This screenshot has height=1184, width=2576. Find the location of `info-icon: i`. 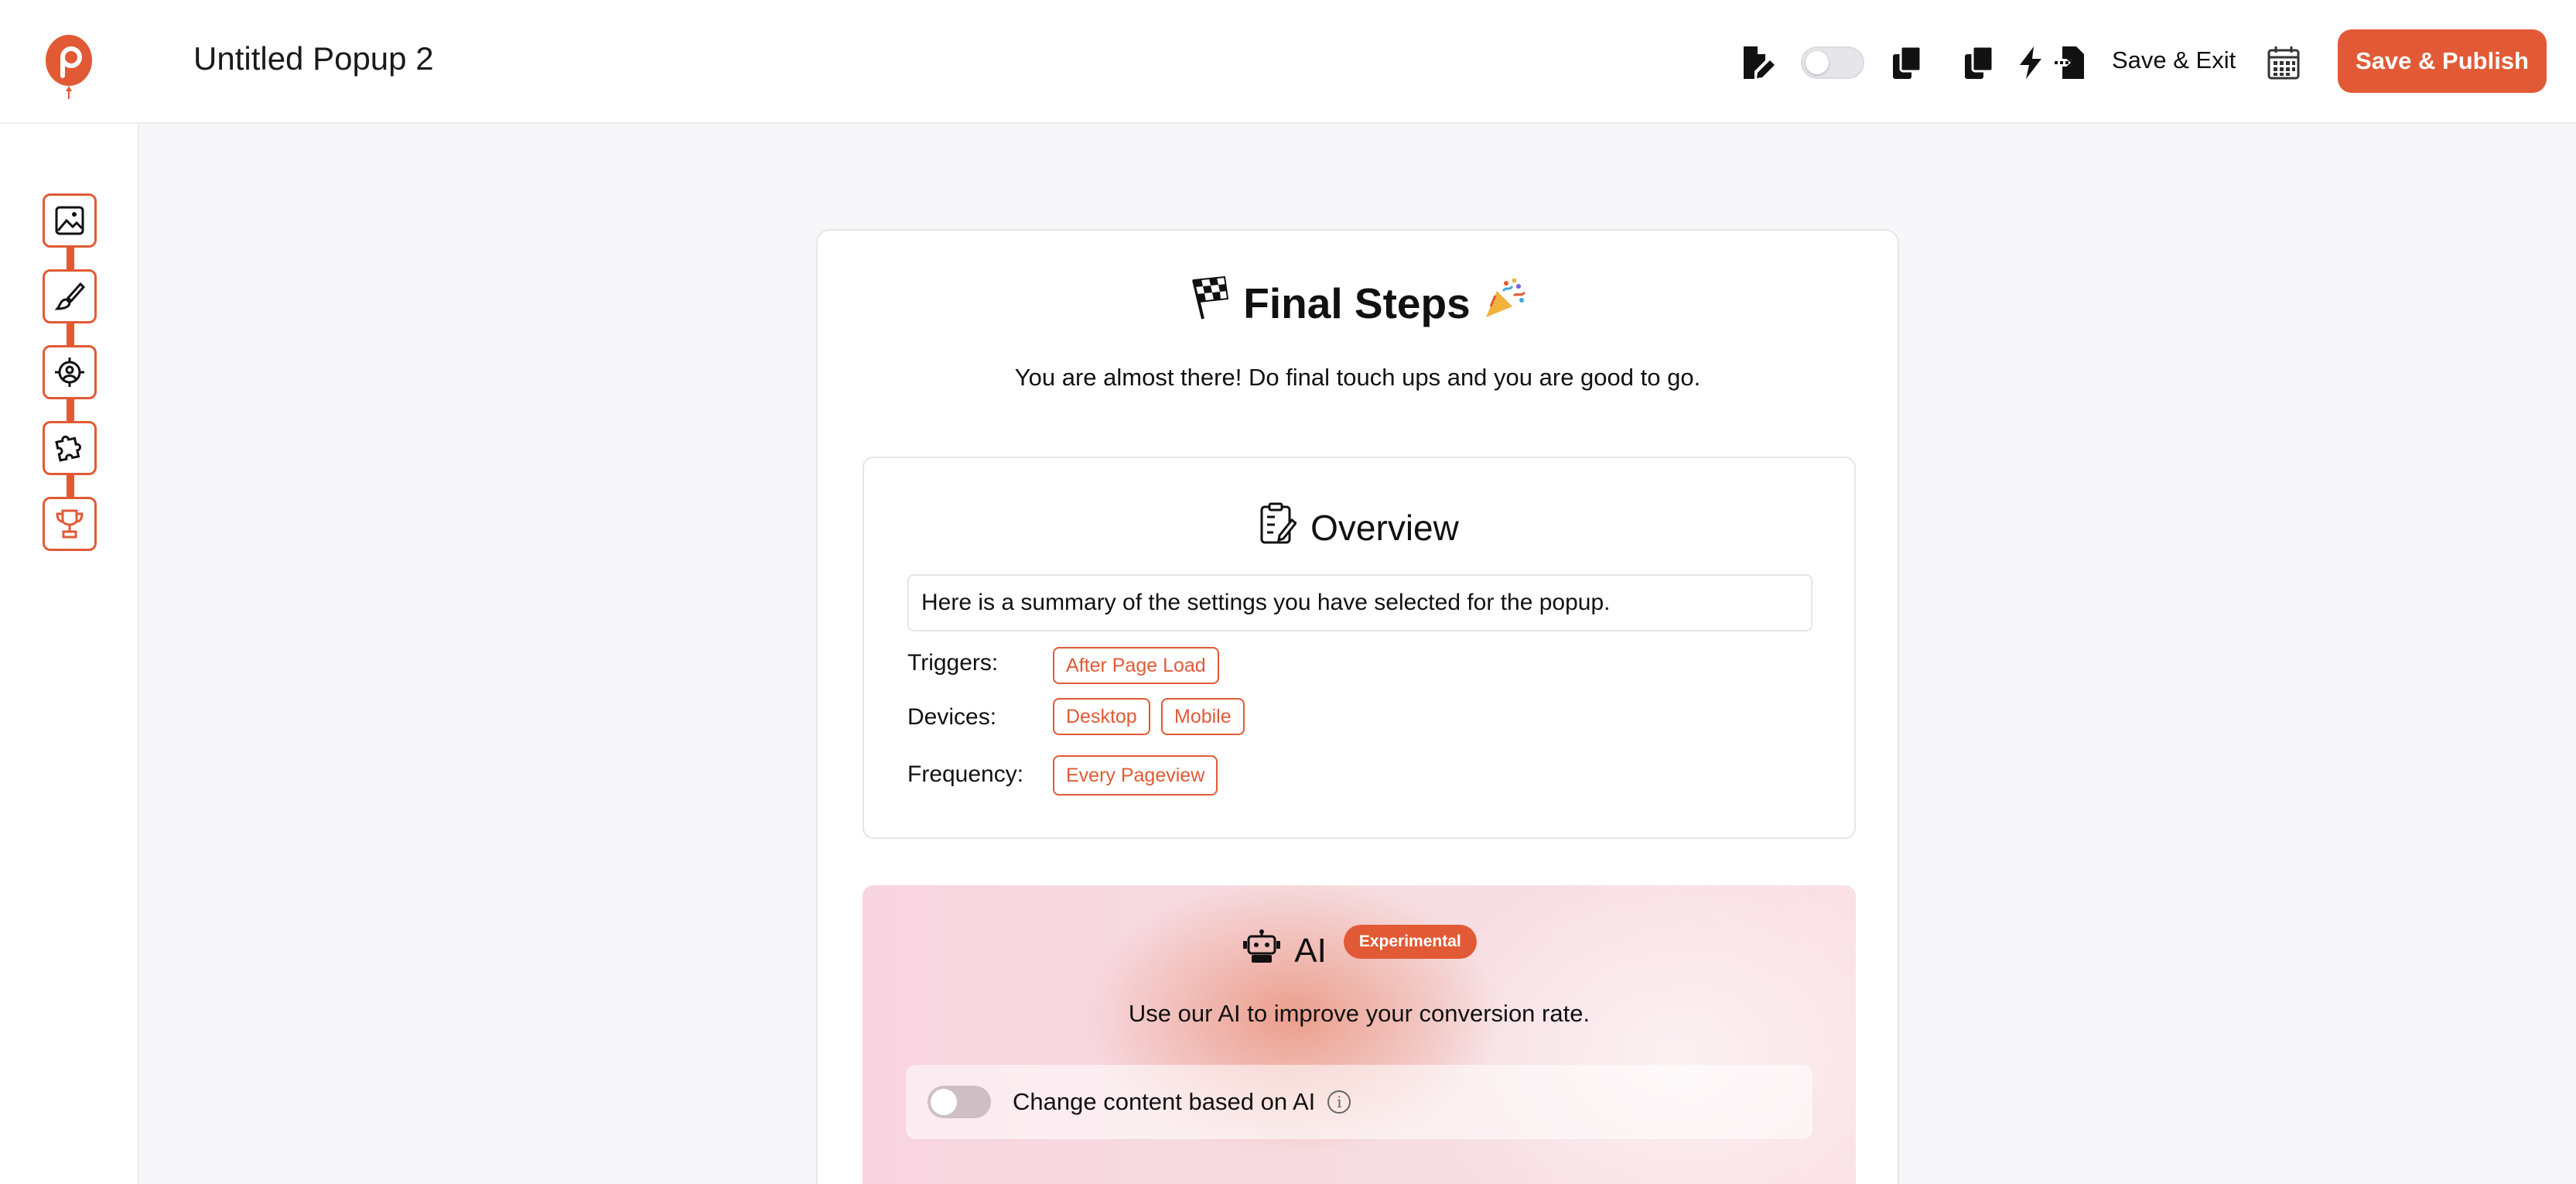

info-icon: i is located at coordinates (1339, 1102).